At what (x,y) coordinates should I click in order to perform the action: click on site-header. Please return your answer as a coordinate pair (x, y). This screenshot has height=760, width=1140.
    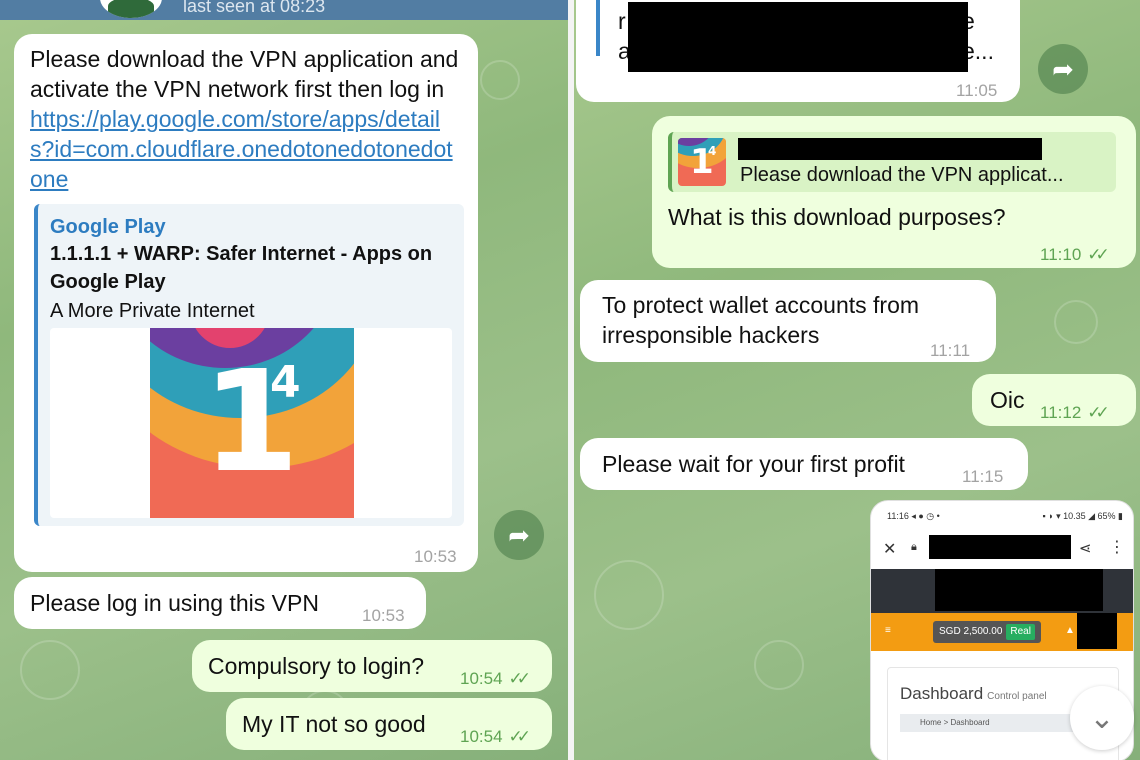
    Looking at the image, I should click on (1002, 591).